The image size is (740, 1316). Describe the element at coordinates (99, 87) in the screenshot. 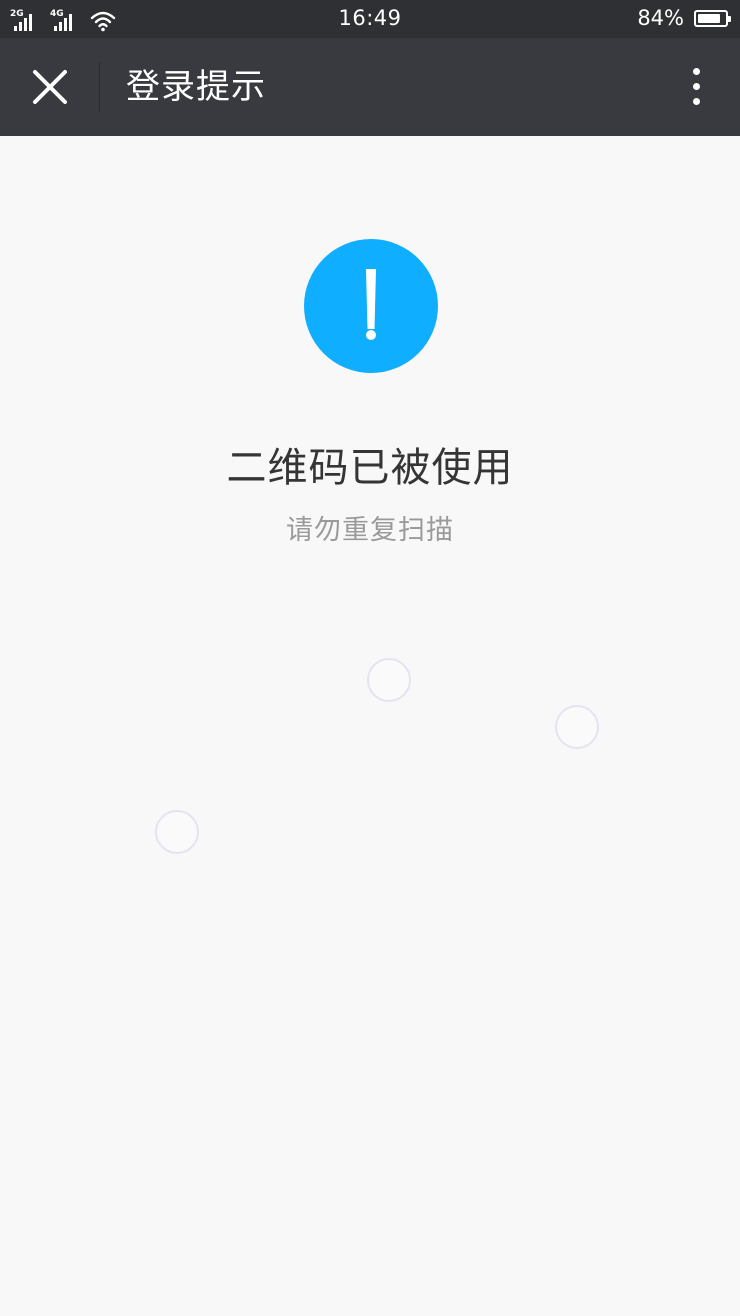

I see `toolbar-divider` at that location.